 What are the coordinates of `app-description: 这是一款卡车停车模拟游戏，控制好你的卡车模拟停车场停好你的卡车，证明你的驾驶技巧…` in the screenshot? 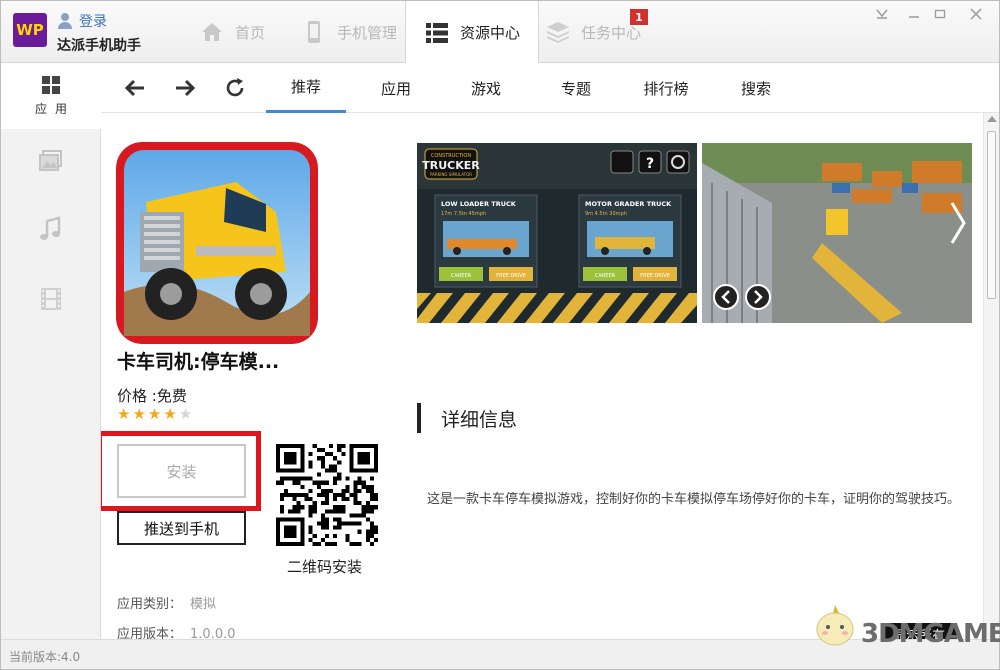 It's located at (694, 499).